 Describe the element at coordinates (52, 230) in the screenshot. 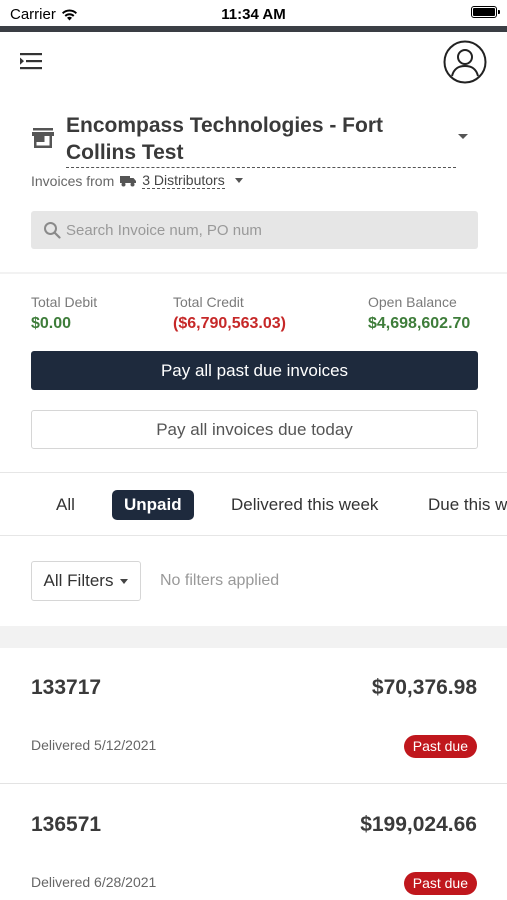

I see `search-icon` at that location.